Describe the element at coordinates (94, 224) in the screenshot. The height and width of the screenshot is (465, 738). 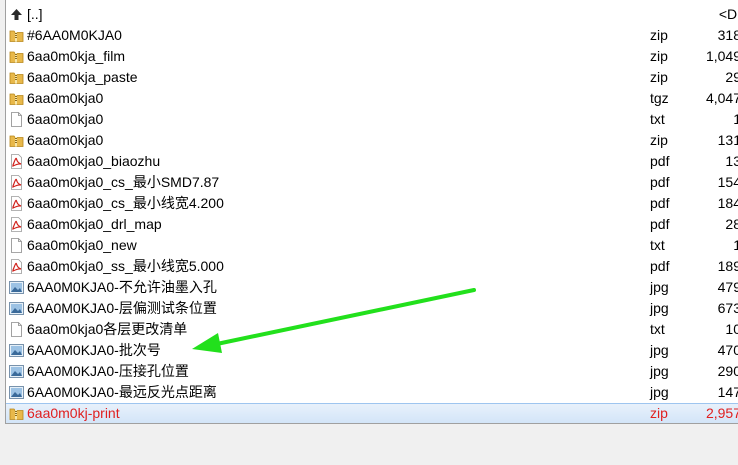
I see `file-name: 6aa0m0kja0_drl_map` at that location.